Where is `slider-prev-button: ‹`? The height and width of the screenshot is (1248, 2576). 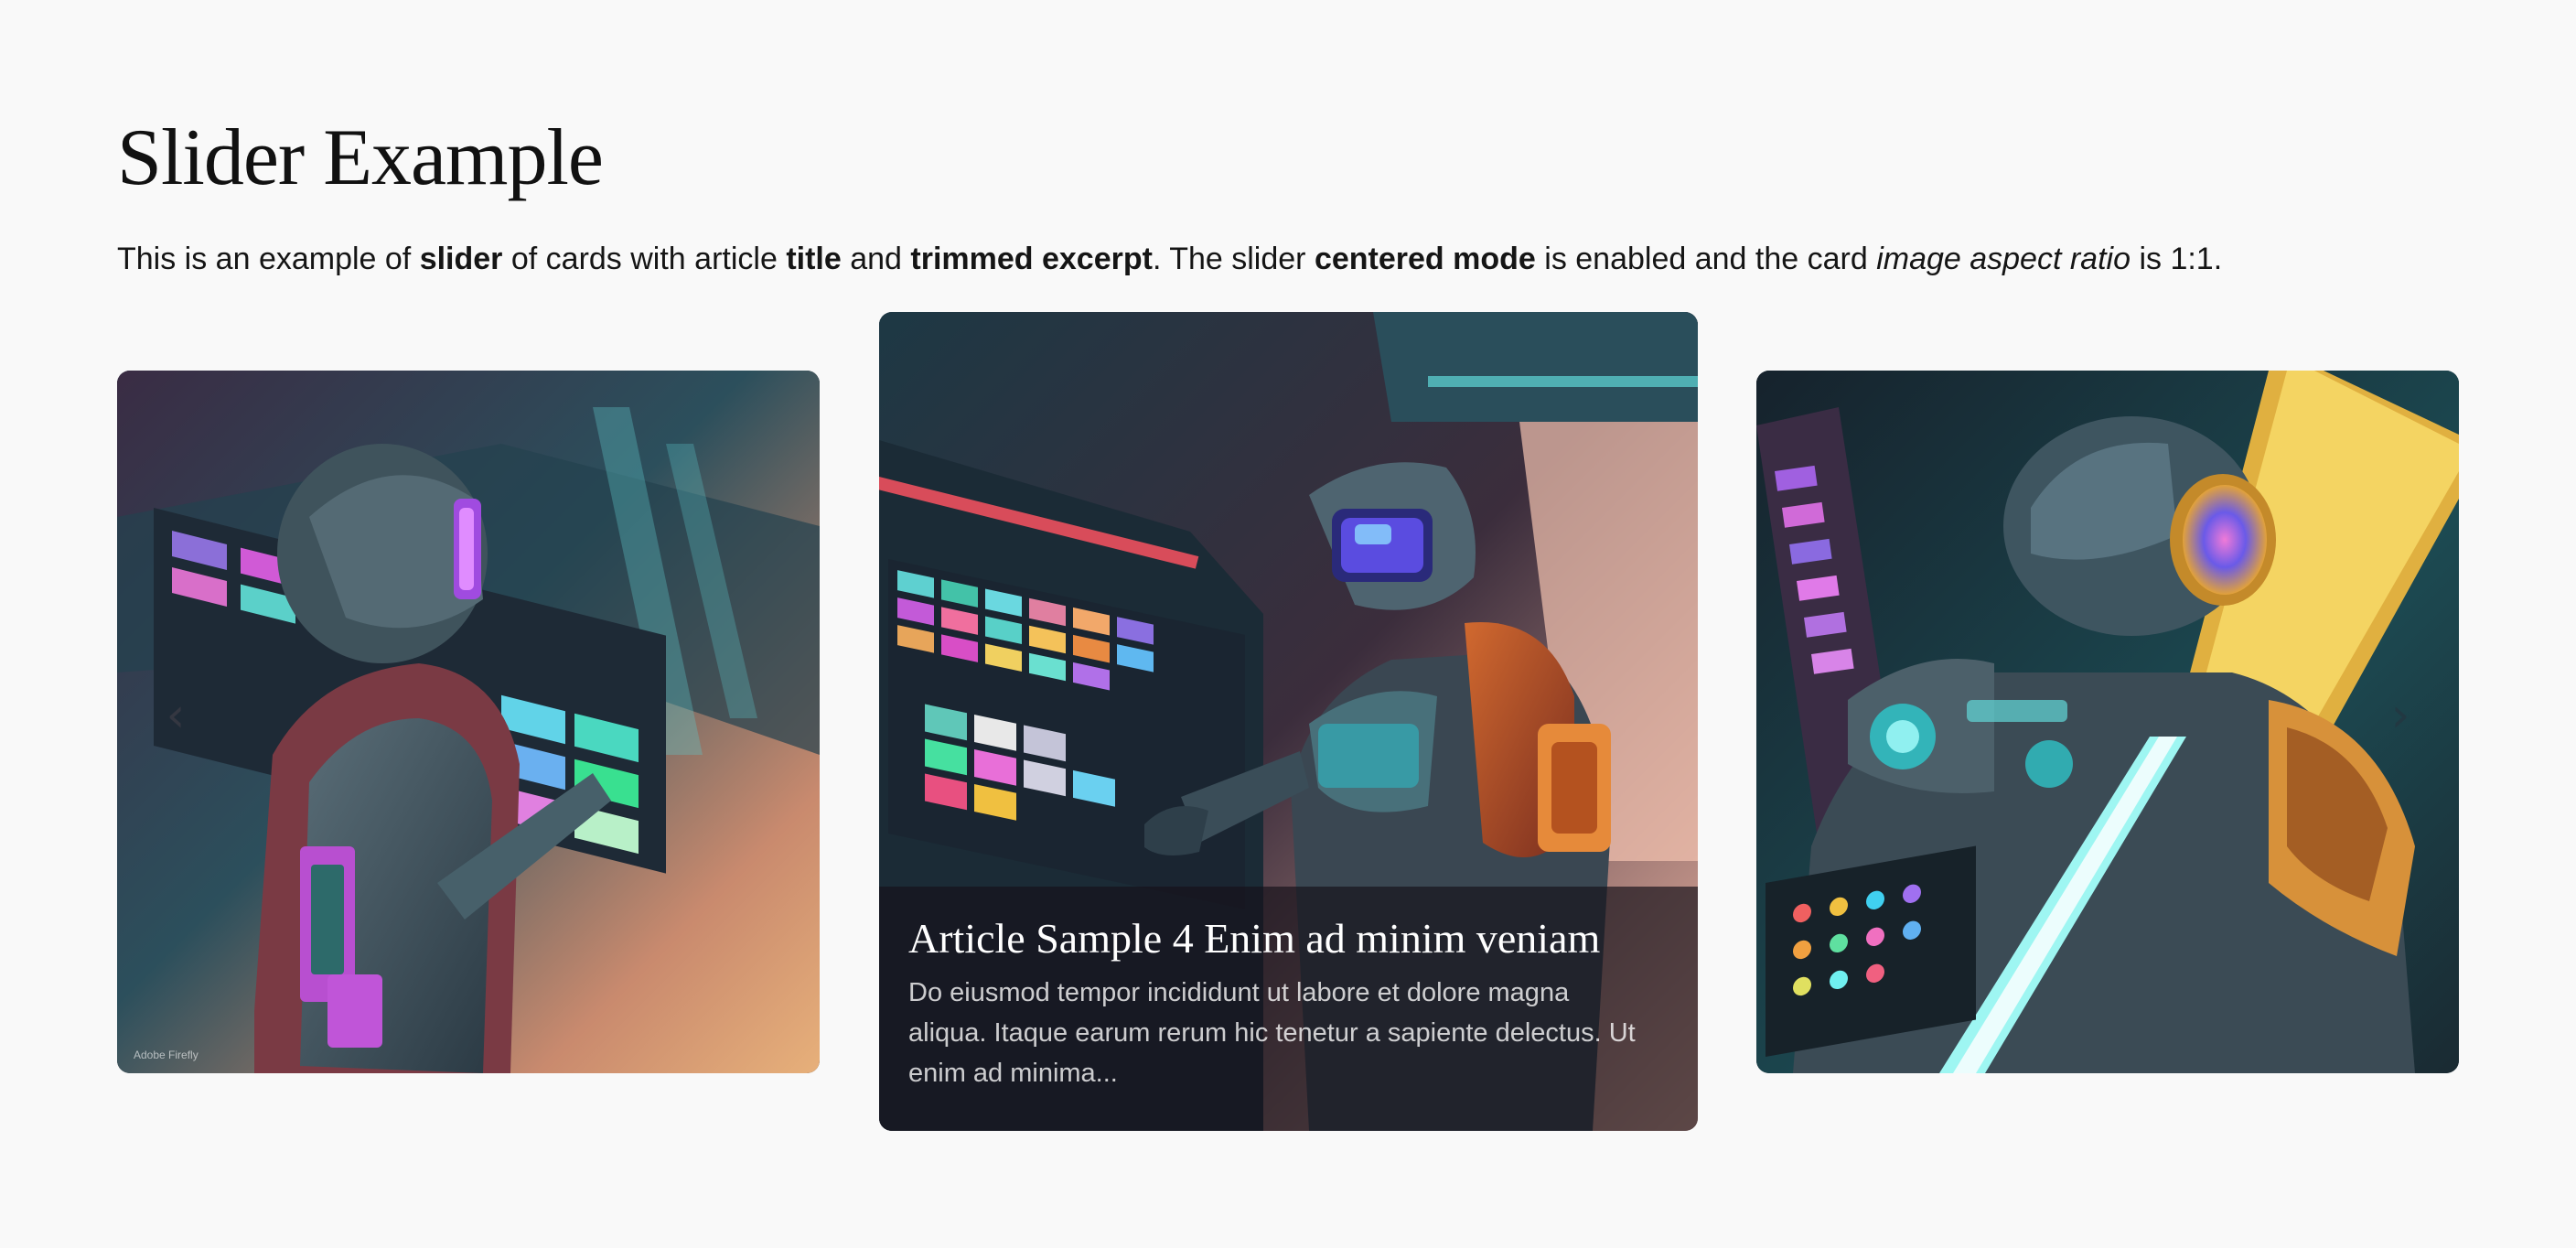
slider-prev-button: ‹ is located at coordinates (176, 715).